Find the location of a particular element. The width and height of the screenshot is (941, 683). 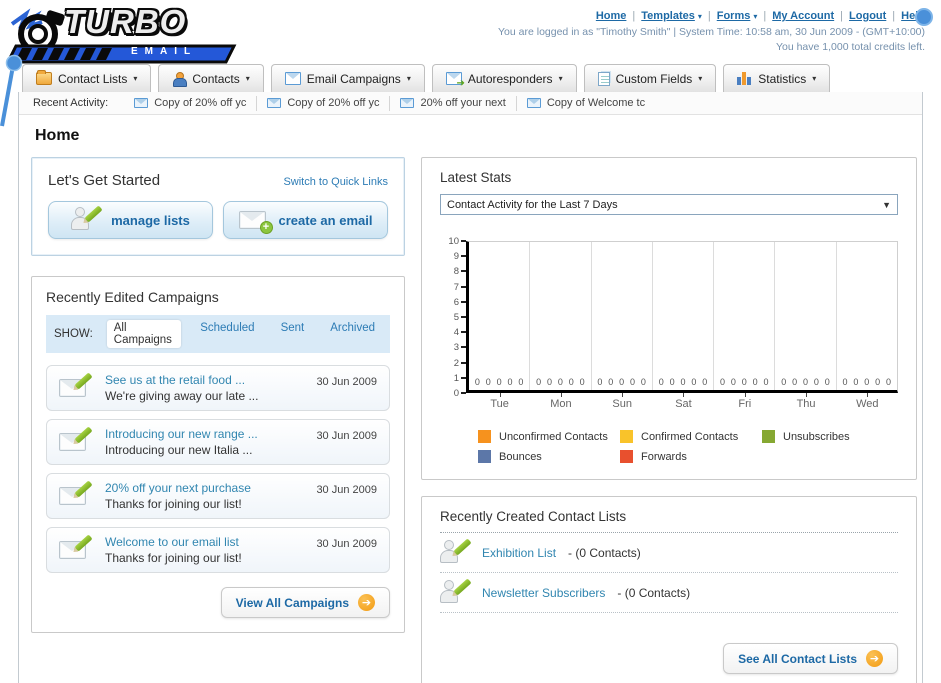

tab-statistics: Statistics ▾ is located at coordinates (777, 78).